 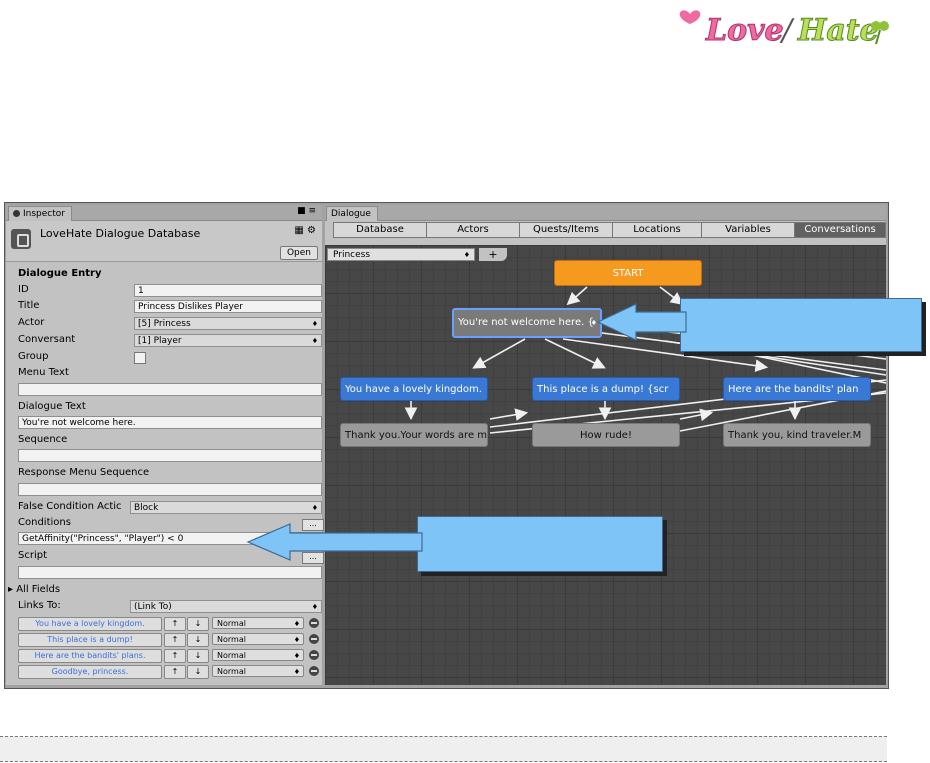 I want to click on sequence-label: Sequence, so click(x=43, y=439).